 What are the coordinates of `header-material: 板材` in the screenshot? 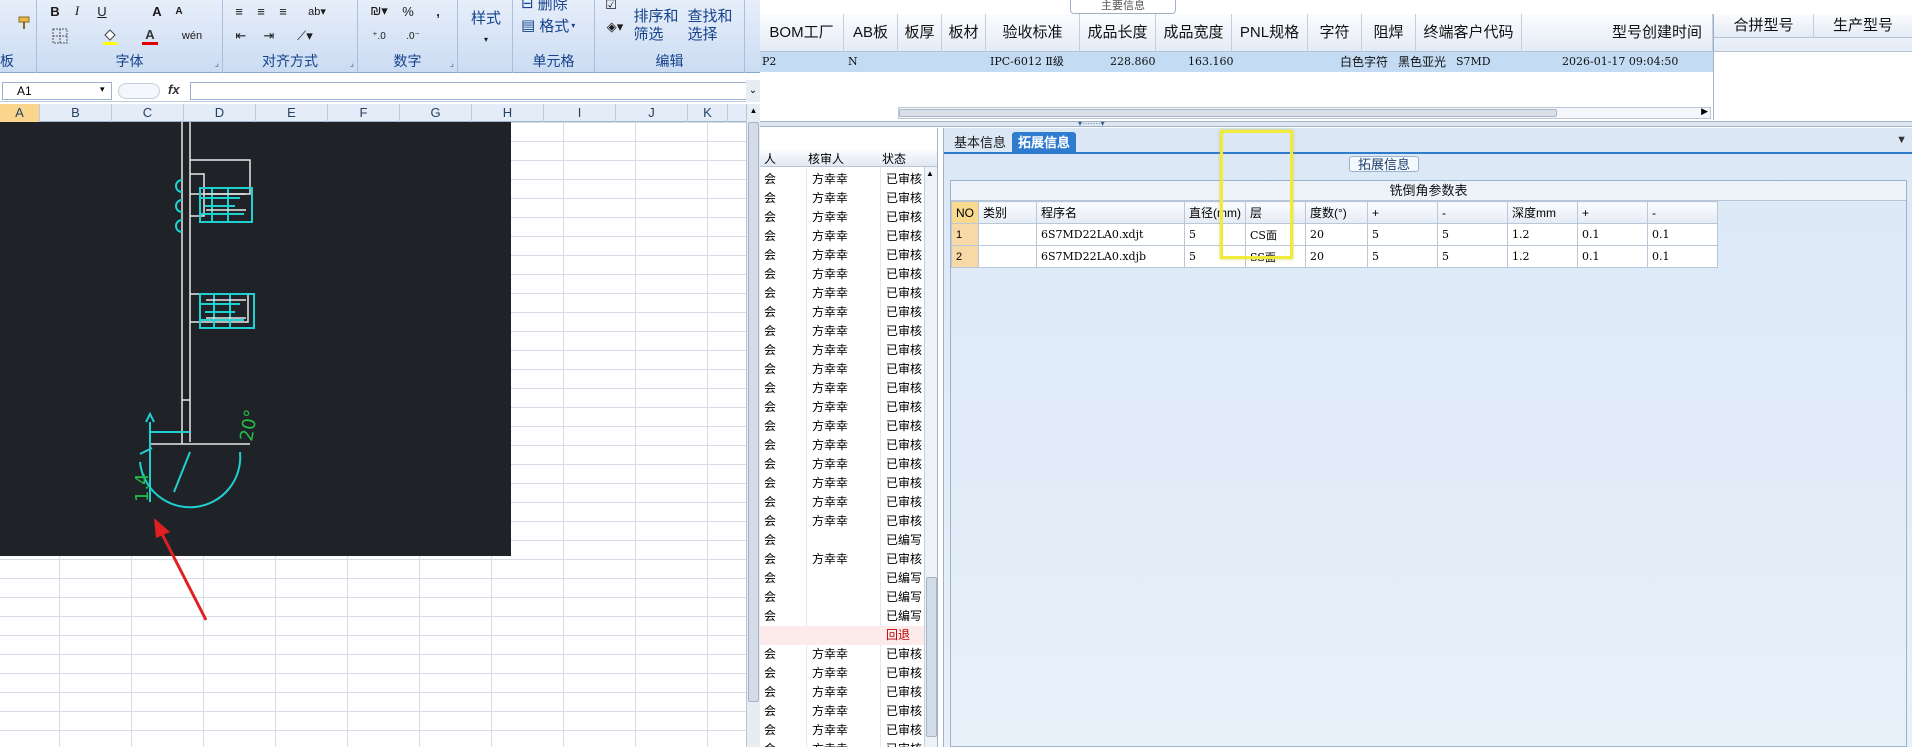 It's located at (964, 33).